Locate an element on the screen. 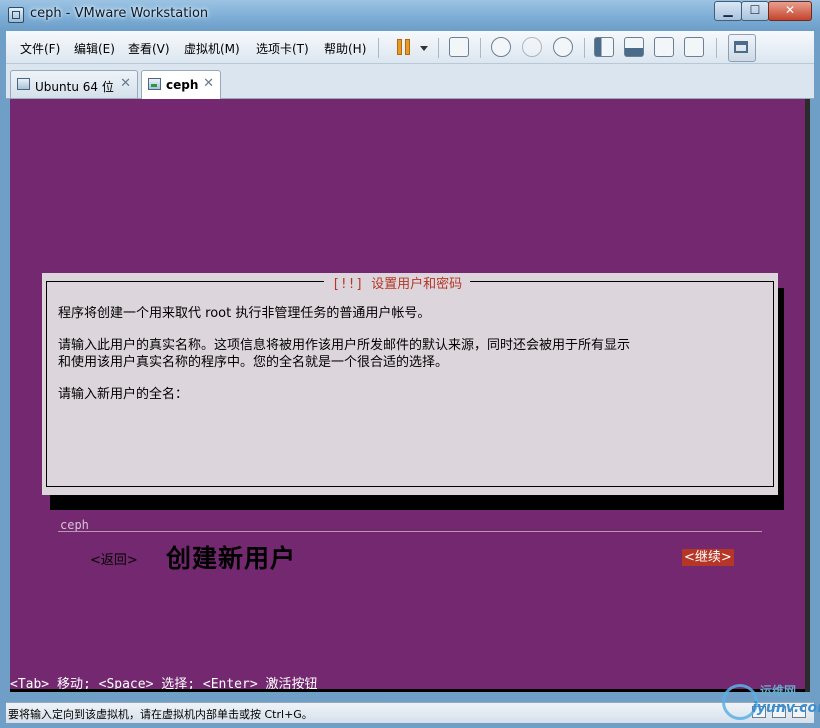 This screenshot has width=820, height=728. menu-help: 帮助(H) is located at coordinates (345, 48).